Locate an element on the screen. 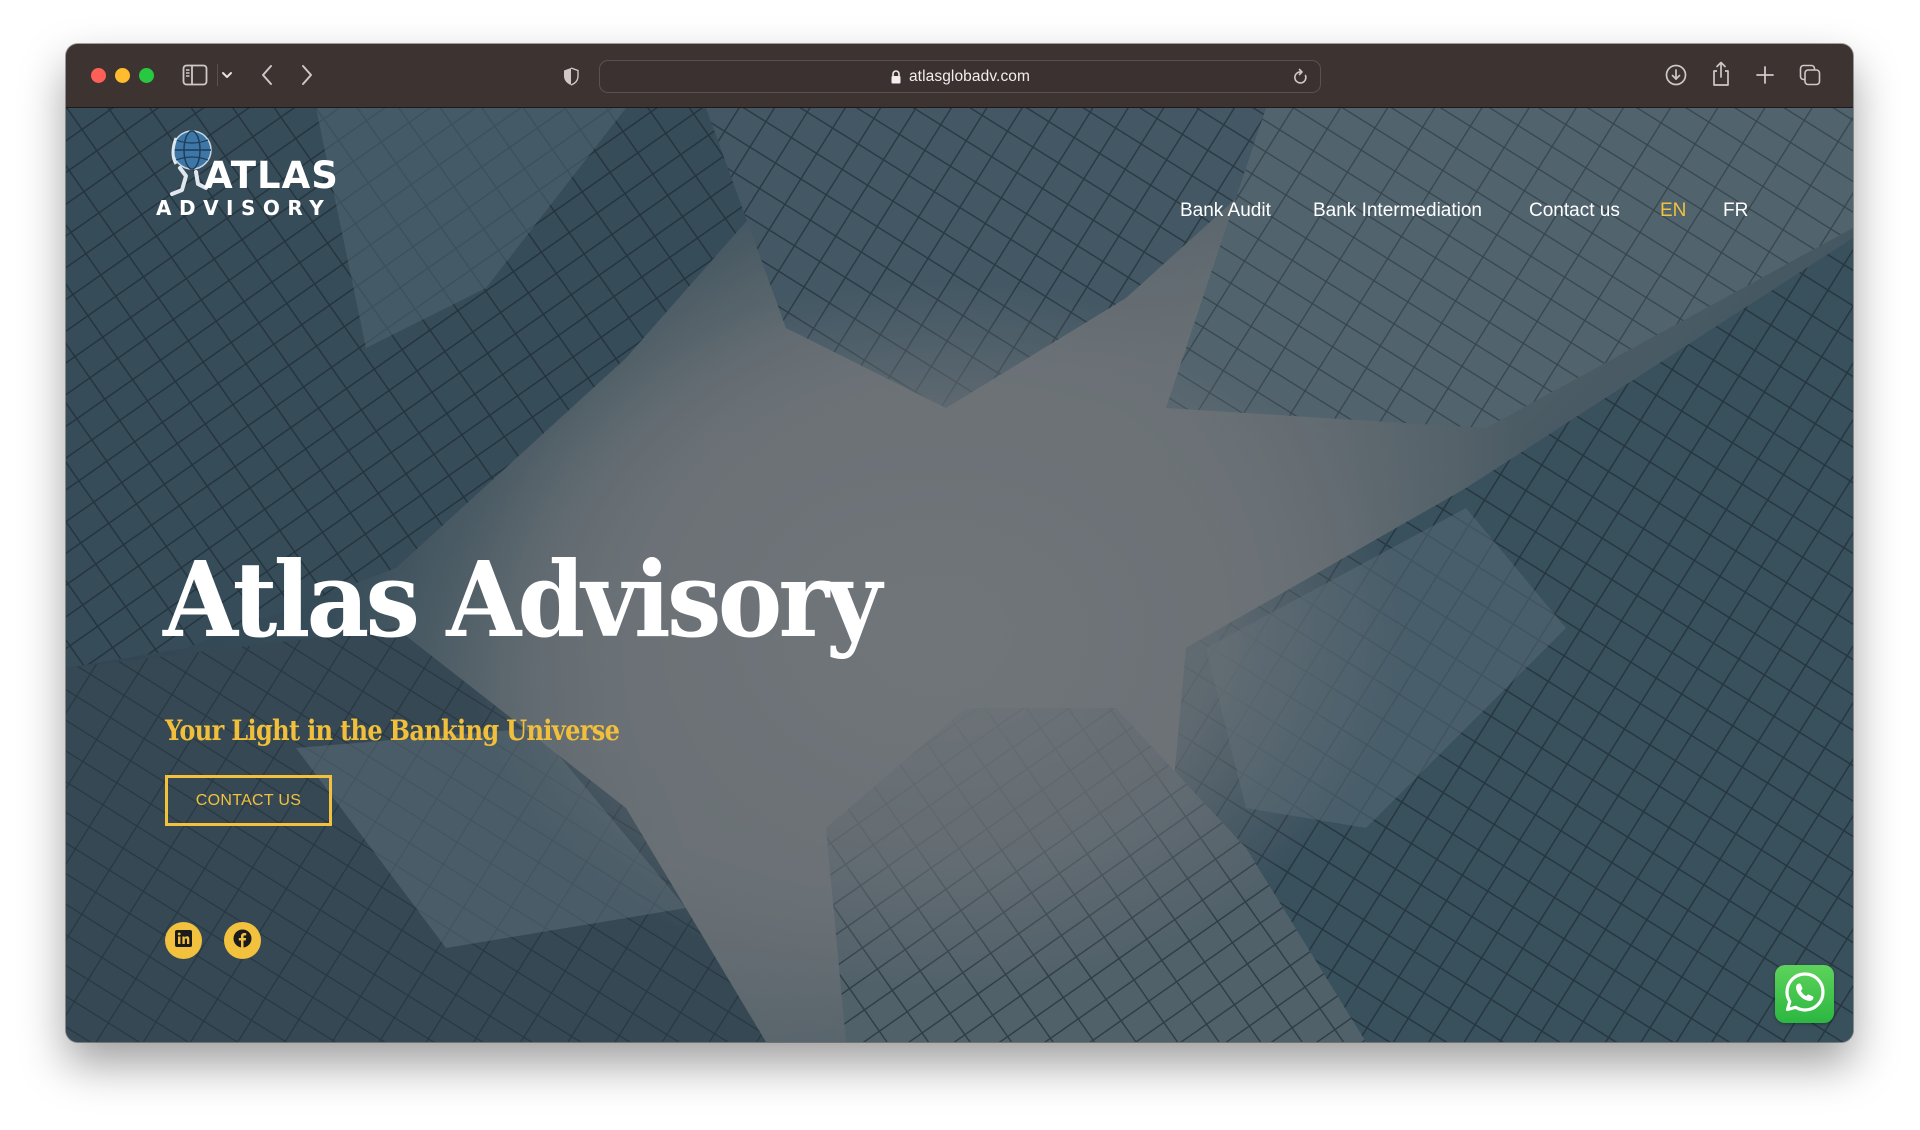 The width and height of the screenshot is (1920, 1130). facebook-icon is located at coordinates (242, 941).